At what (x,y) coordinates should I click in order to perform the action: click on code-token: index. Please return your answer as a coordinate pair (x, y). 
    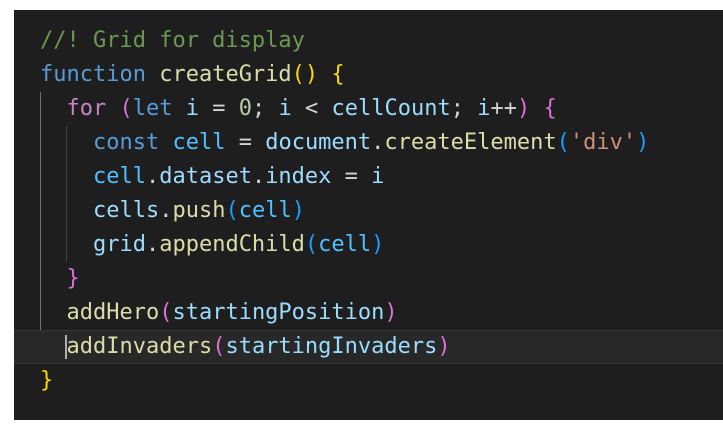
    Looking at the image, I should click on (298, 176).